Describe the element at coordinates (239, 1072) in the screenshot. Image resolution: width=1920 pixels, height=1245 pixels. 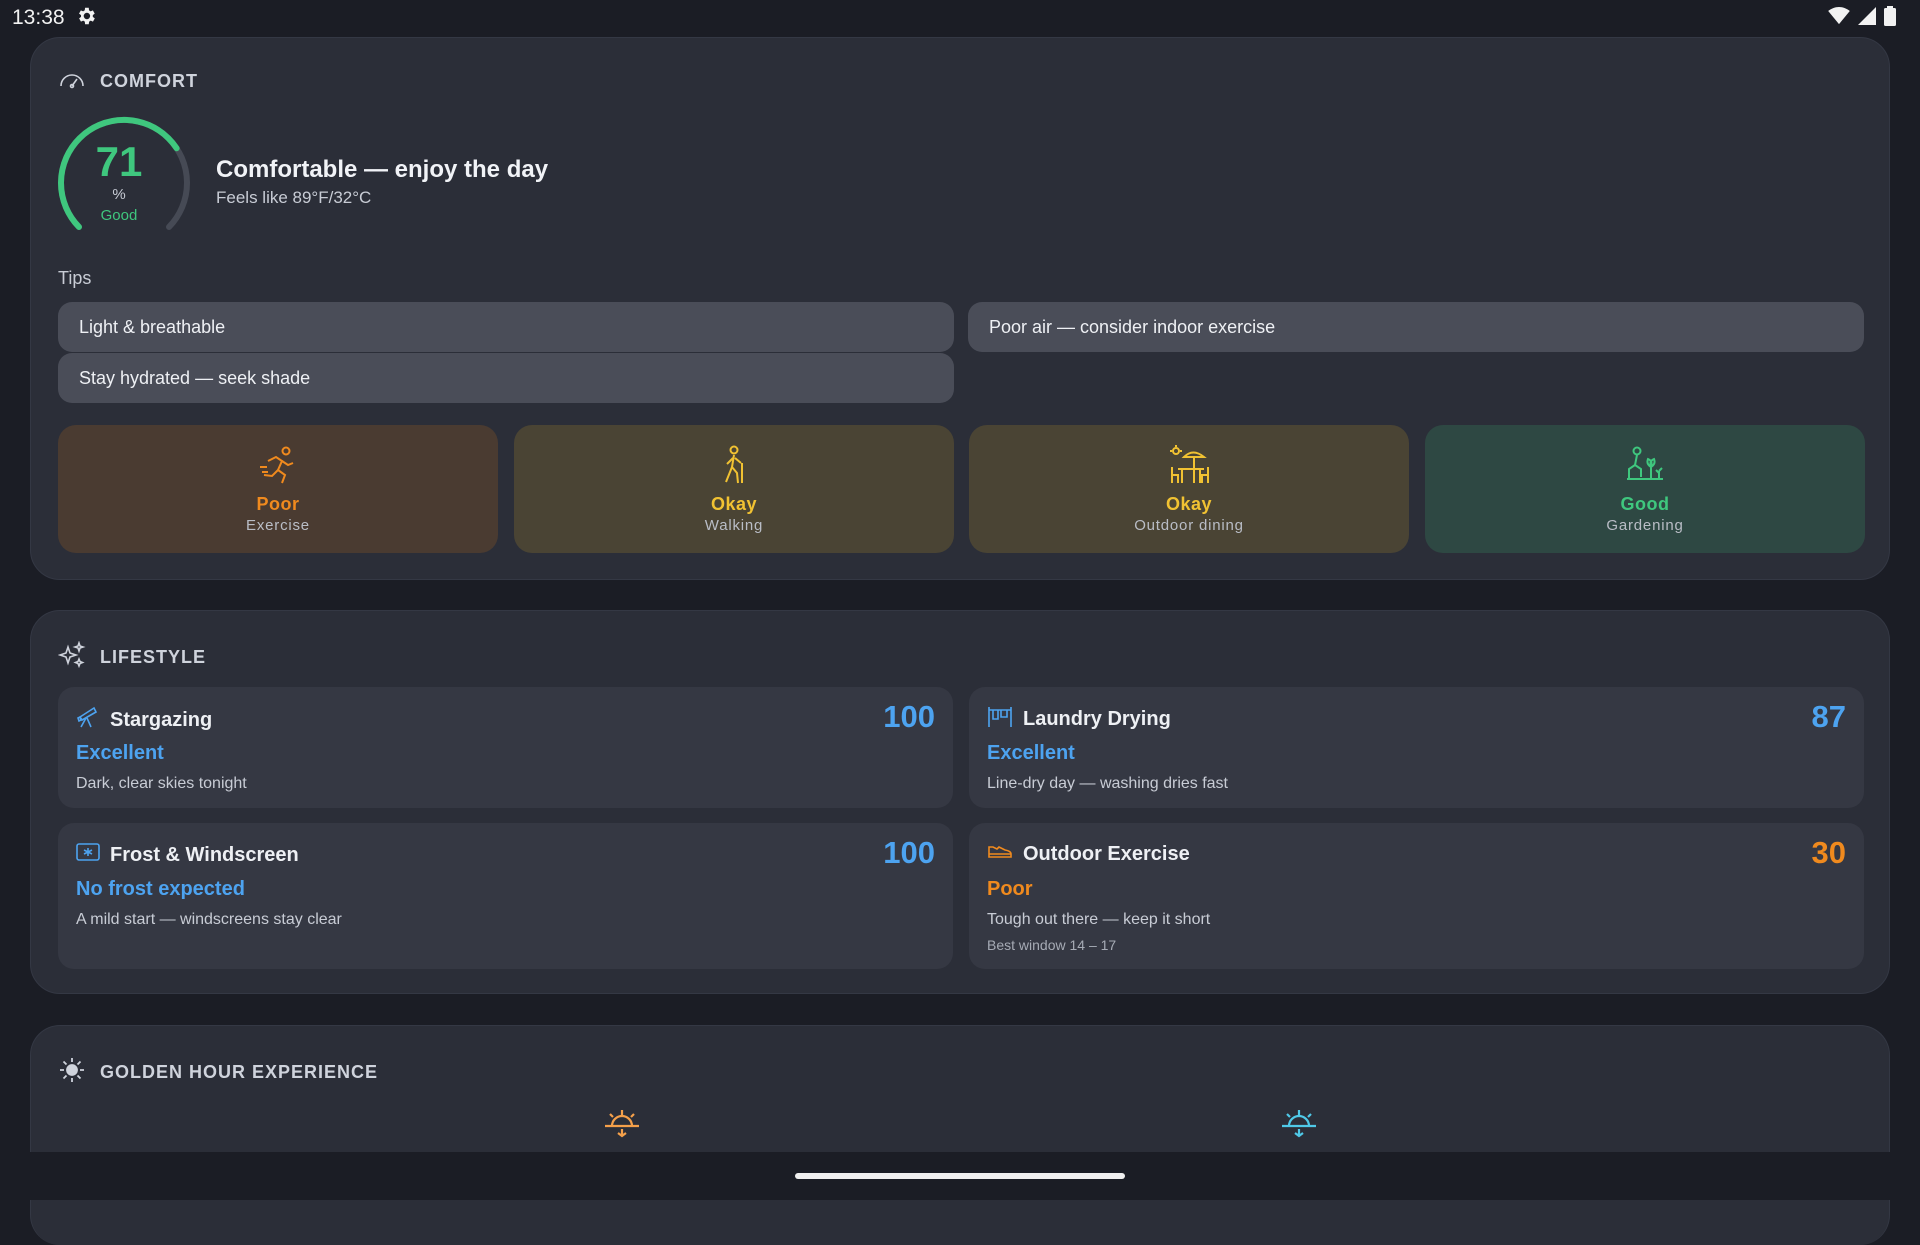
I see `golden-hour-header-label: GOLDEN HOUR EXPERIENCE` at that location.